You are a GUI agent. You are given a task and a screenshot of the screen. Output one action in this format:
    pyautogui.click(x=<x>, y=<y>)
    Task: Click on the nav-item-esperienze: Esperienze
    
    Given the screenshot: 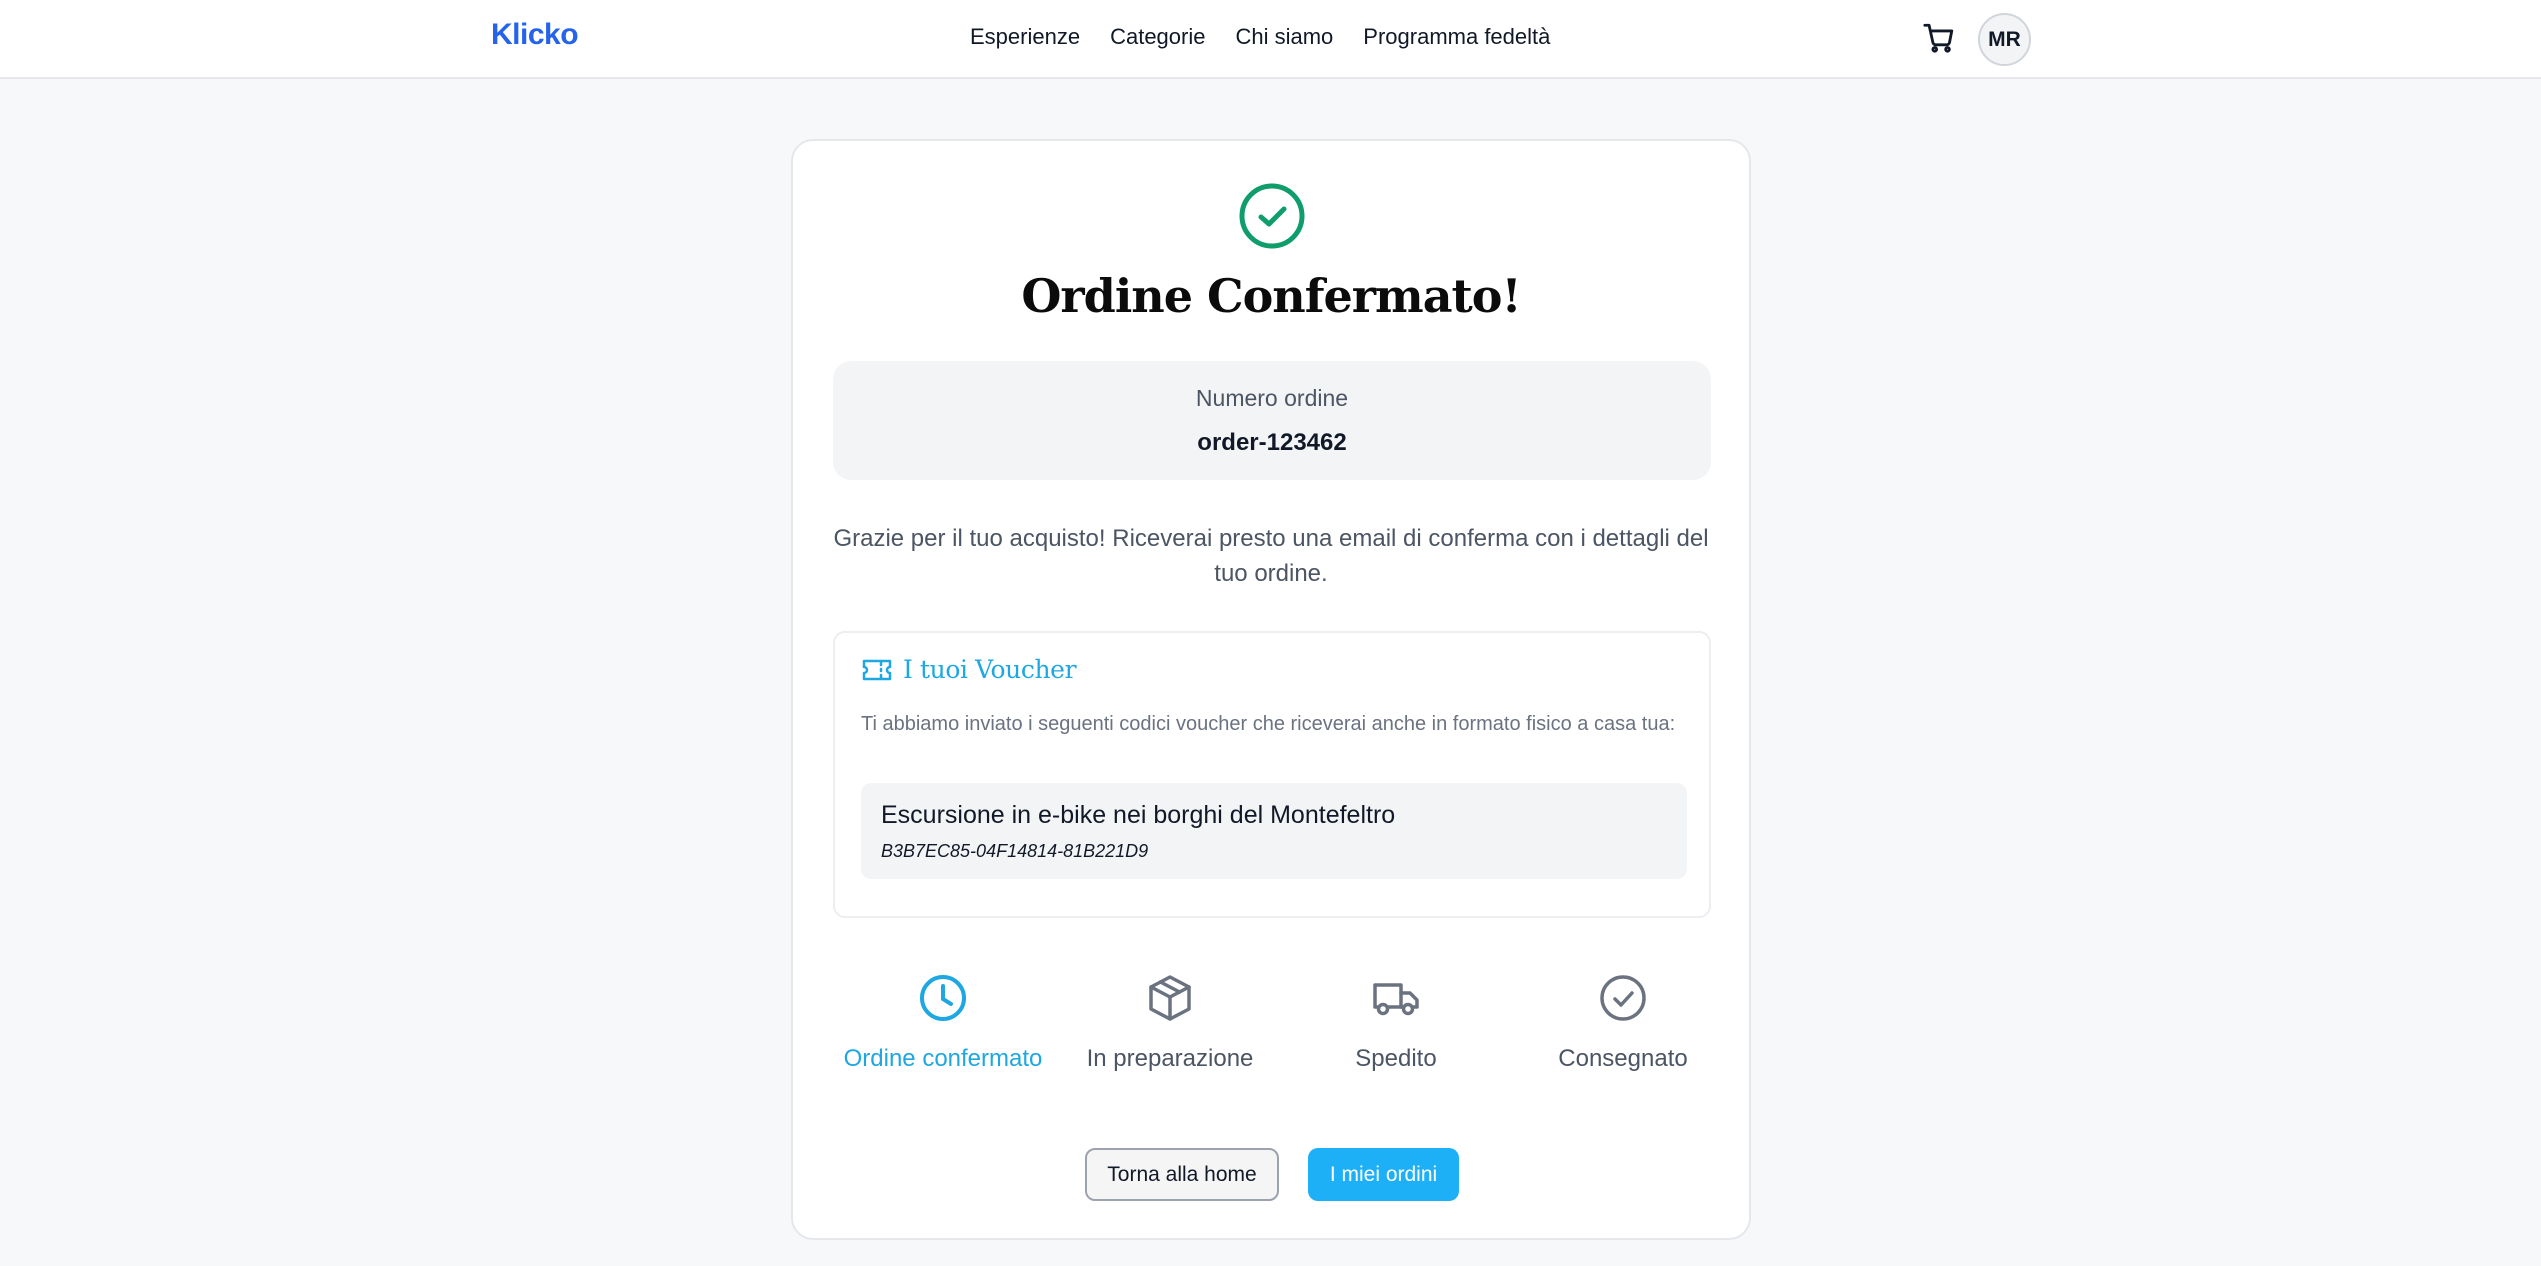 What is the action you would take?
    pyautogui.click(x=1025, y=37)
    